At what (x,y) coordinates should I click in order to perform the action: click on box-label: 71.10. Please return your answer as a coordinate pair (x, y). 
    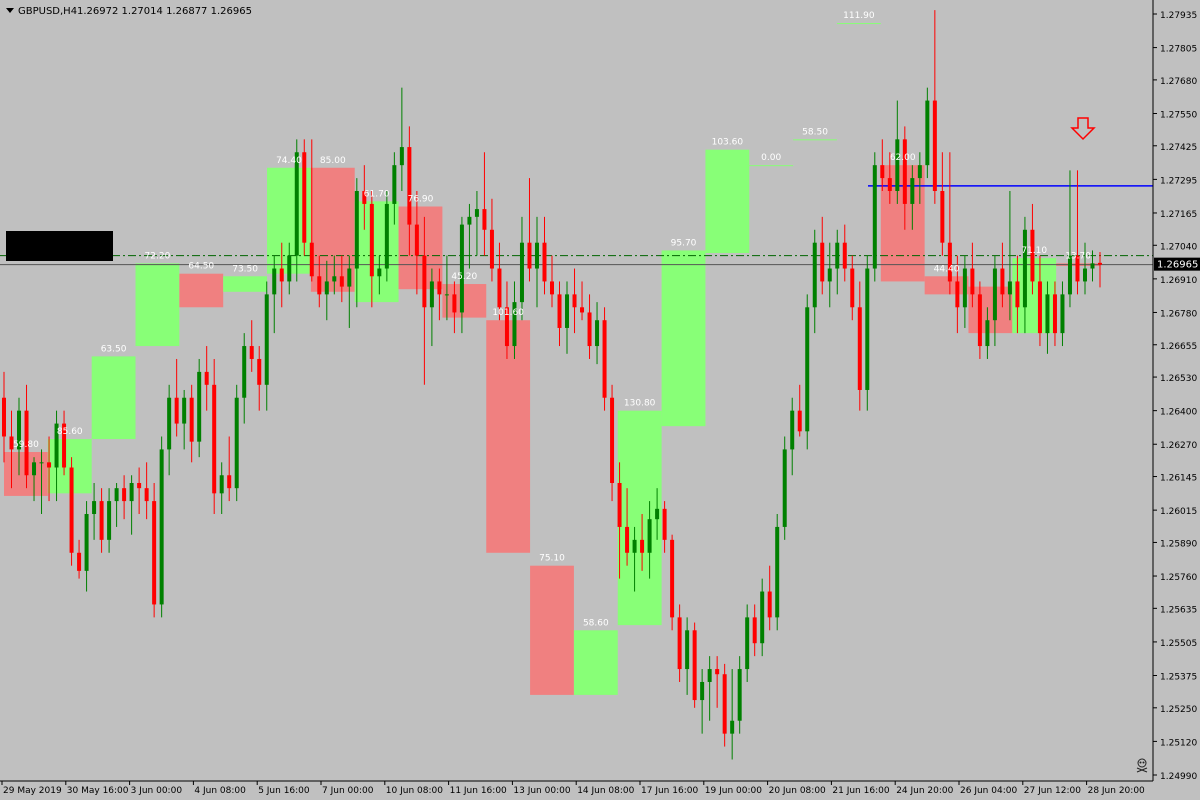
    Looking at the image, I should click on (1034, 251).